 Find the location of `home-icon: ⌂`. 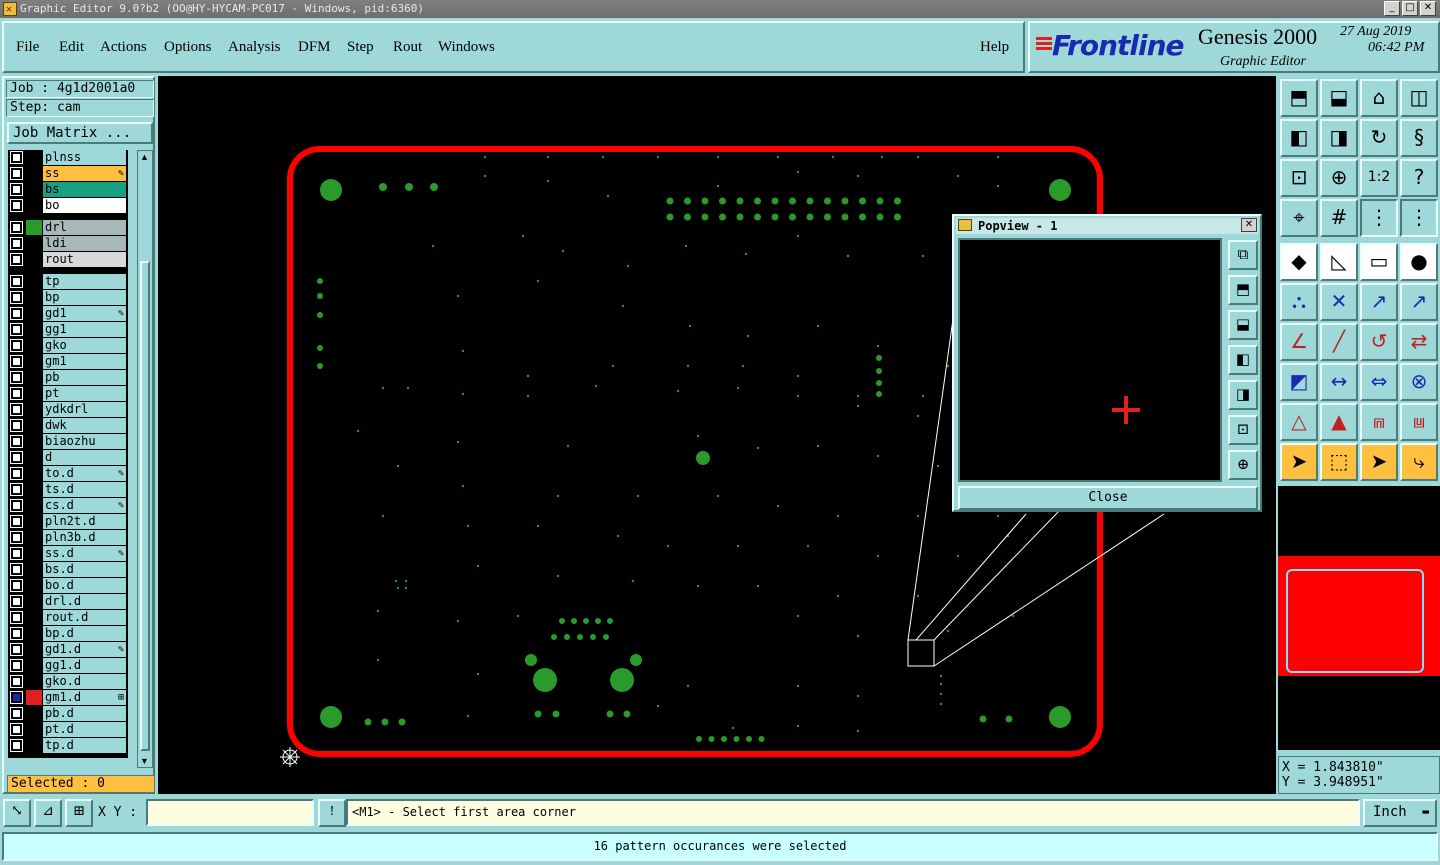

home-icon: ⌂ is located at coordinates (1379, 98).